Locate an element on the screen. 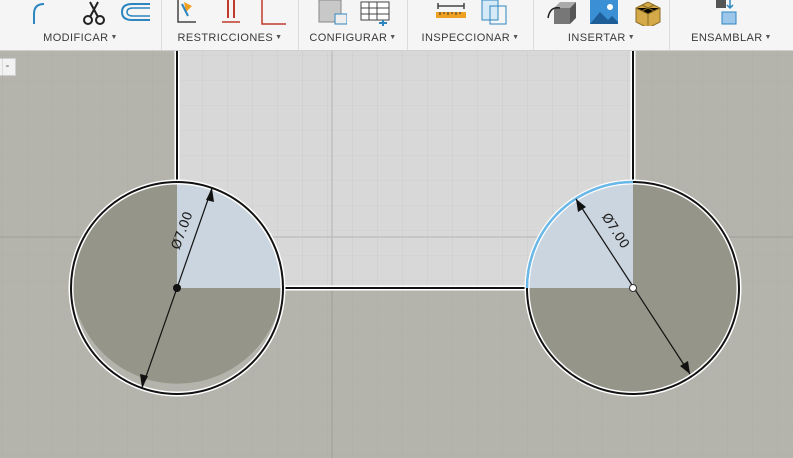  left-center-point is located at coordinates (177, 288).